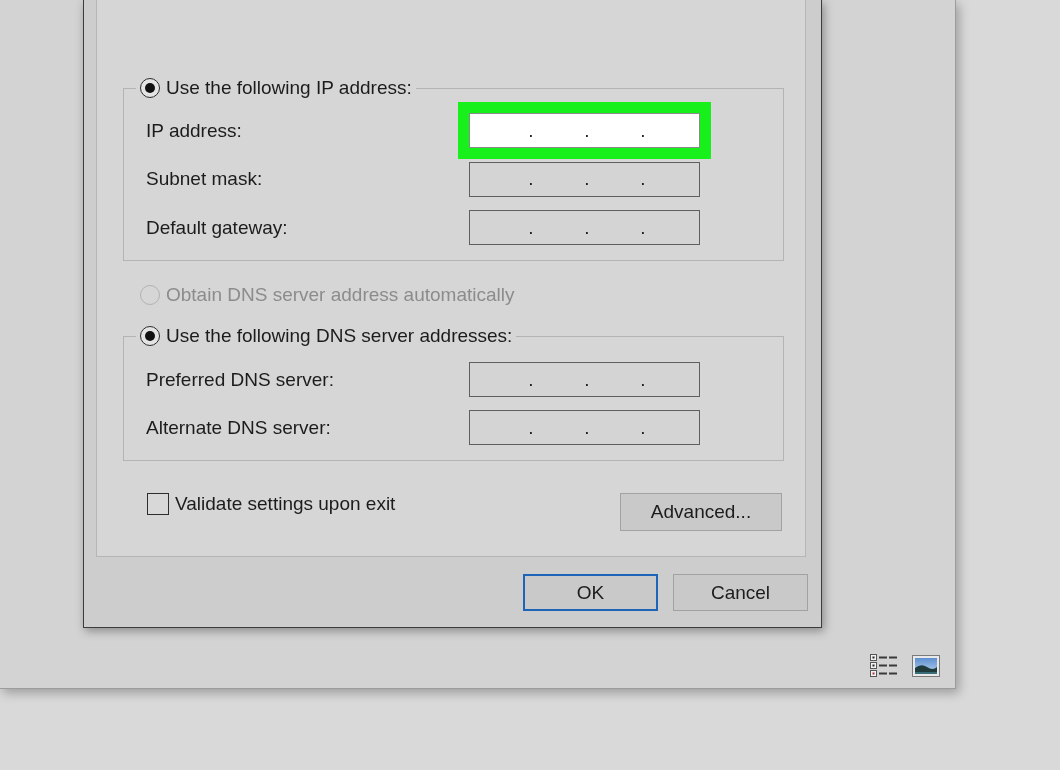 This screenshot has width=1060, height=770. I want to click on dialog-button: Cancel, so click(740, 592).